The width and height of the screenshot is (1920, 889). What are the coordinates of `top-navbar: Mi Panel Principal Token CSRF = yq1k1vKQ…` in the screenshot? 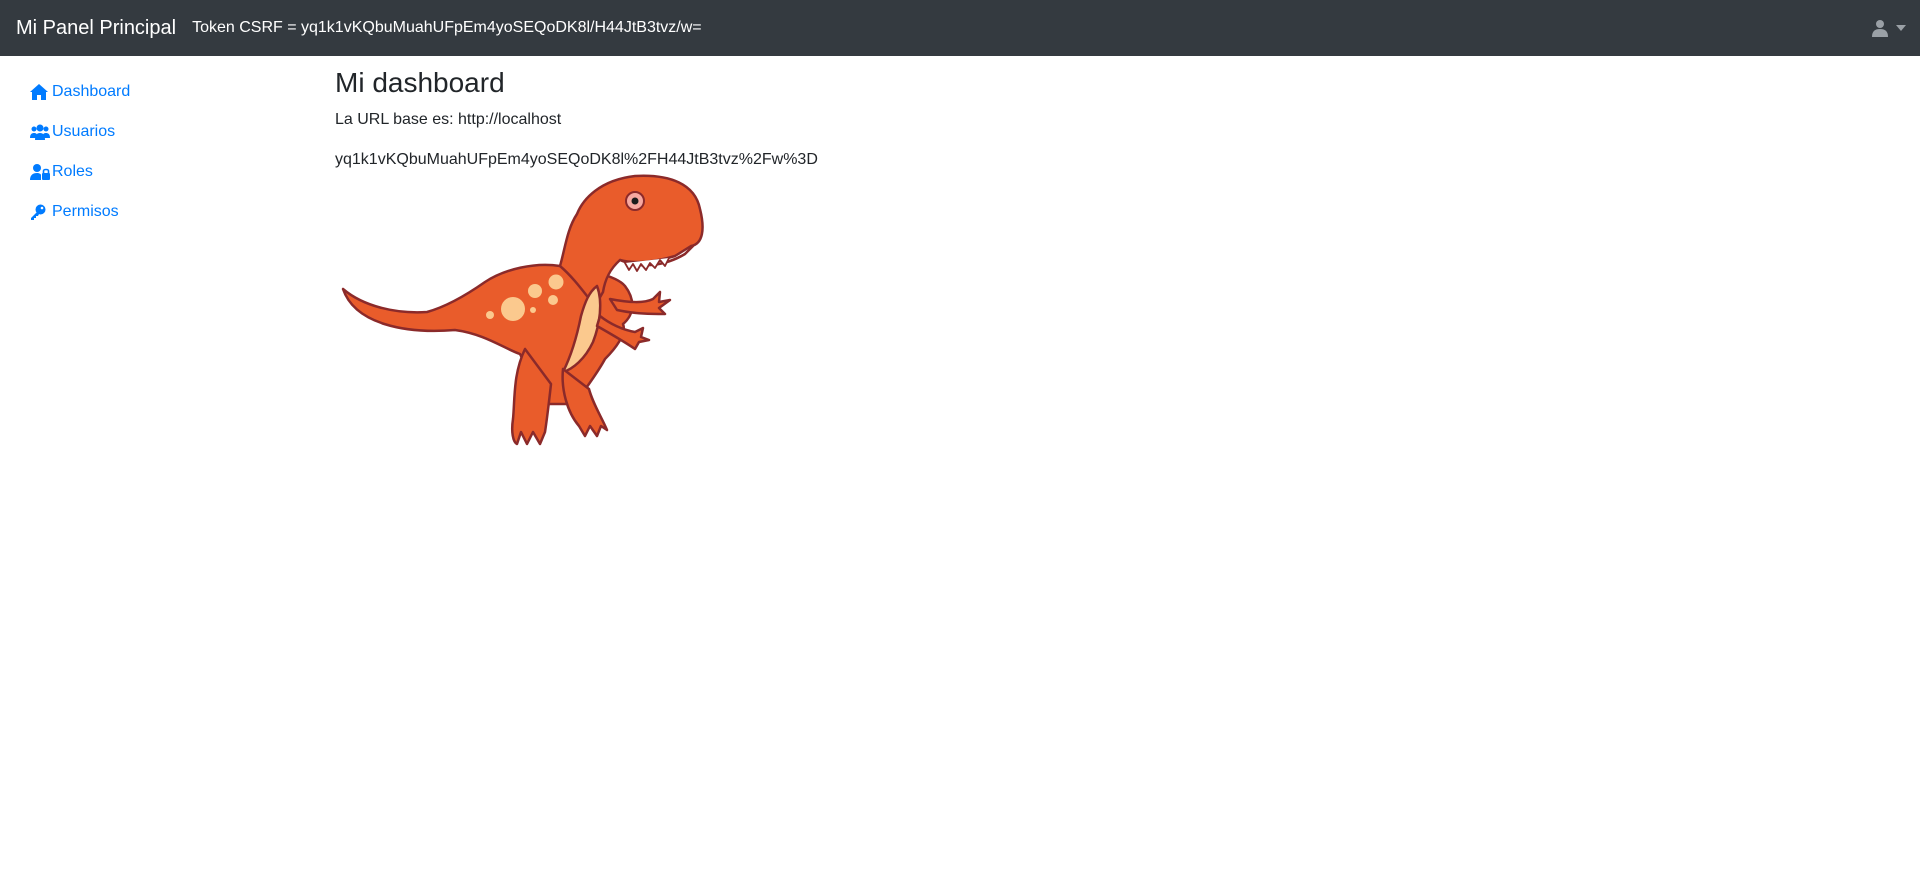 It's located at (960, 28).